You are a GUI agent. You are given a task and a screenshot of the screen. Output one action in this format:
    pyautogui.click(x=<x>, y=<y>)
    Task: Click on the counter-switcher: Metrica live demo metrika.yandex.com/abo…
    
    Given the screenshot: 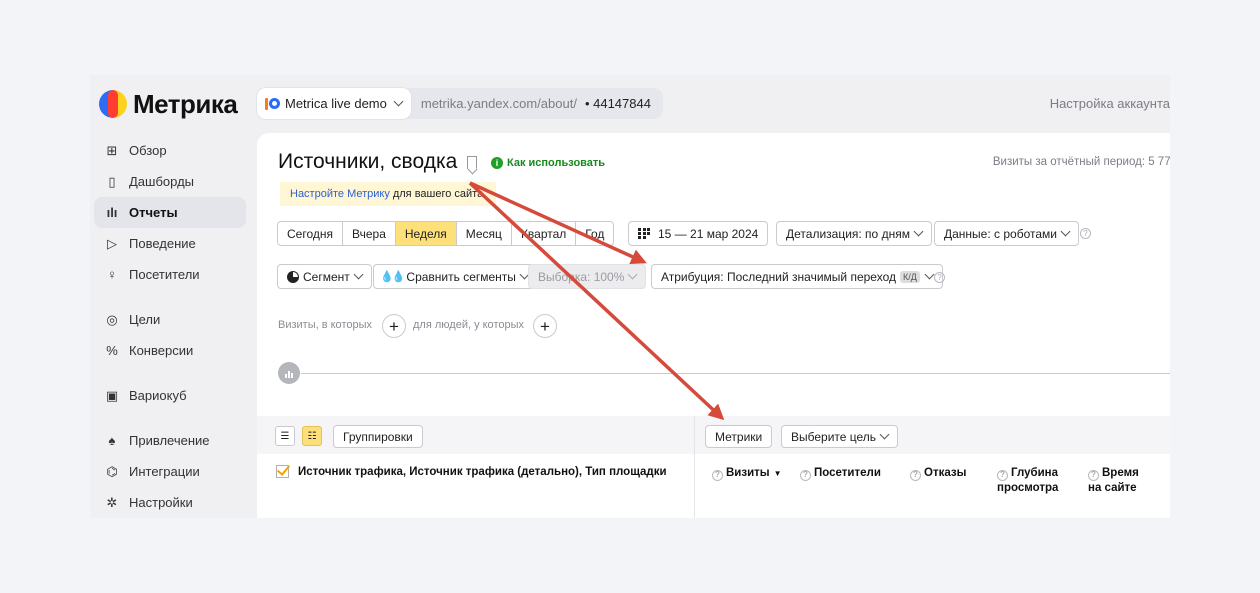 What is the action you would take?
    pyautogui.click(x=460, y=103)
    